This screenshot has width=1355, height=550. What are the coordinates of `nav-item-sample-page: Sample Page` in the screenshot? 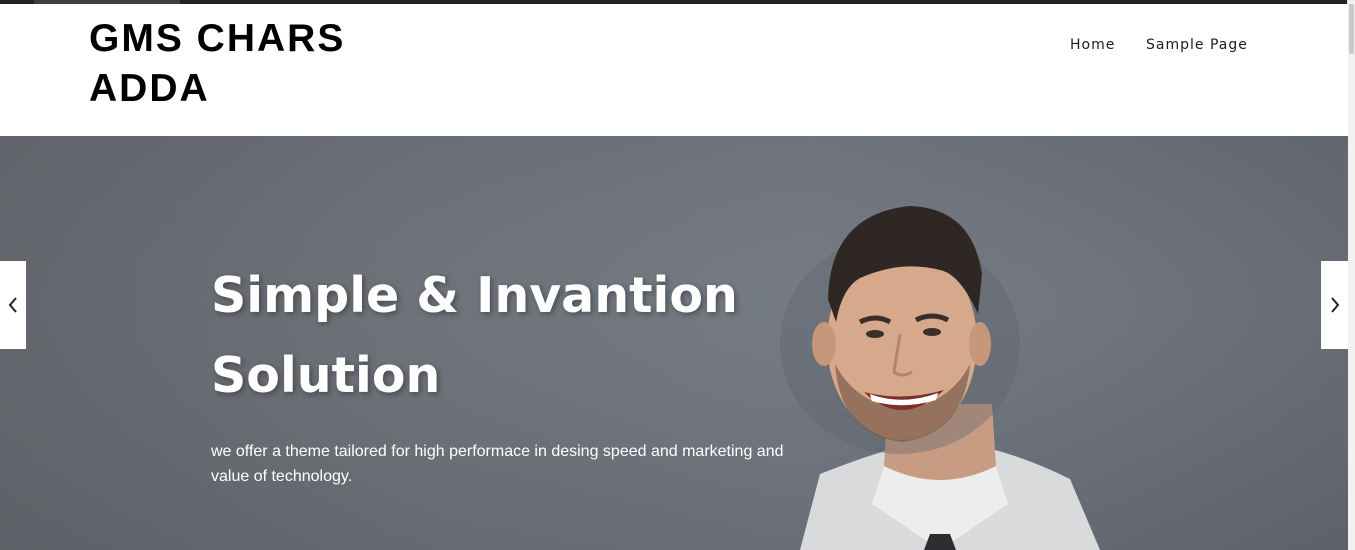 It's located at (1197, 45).